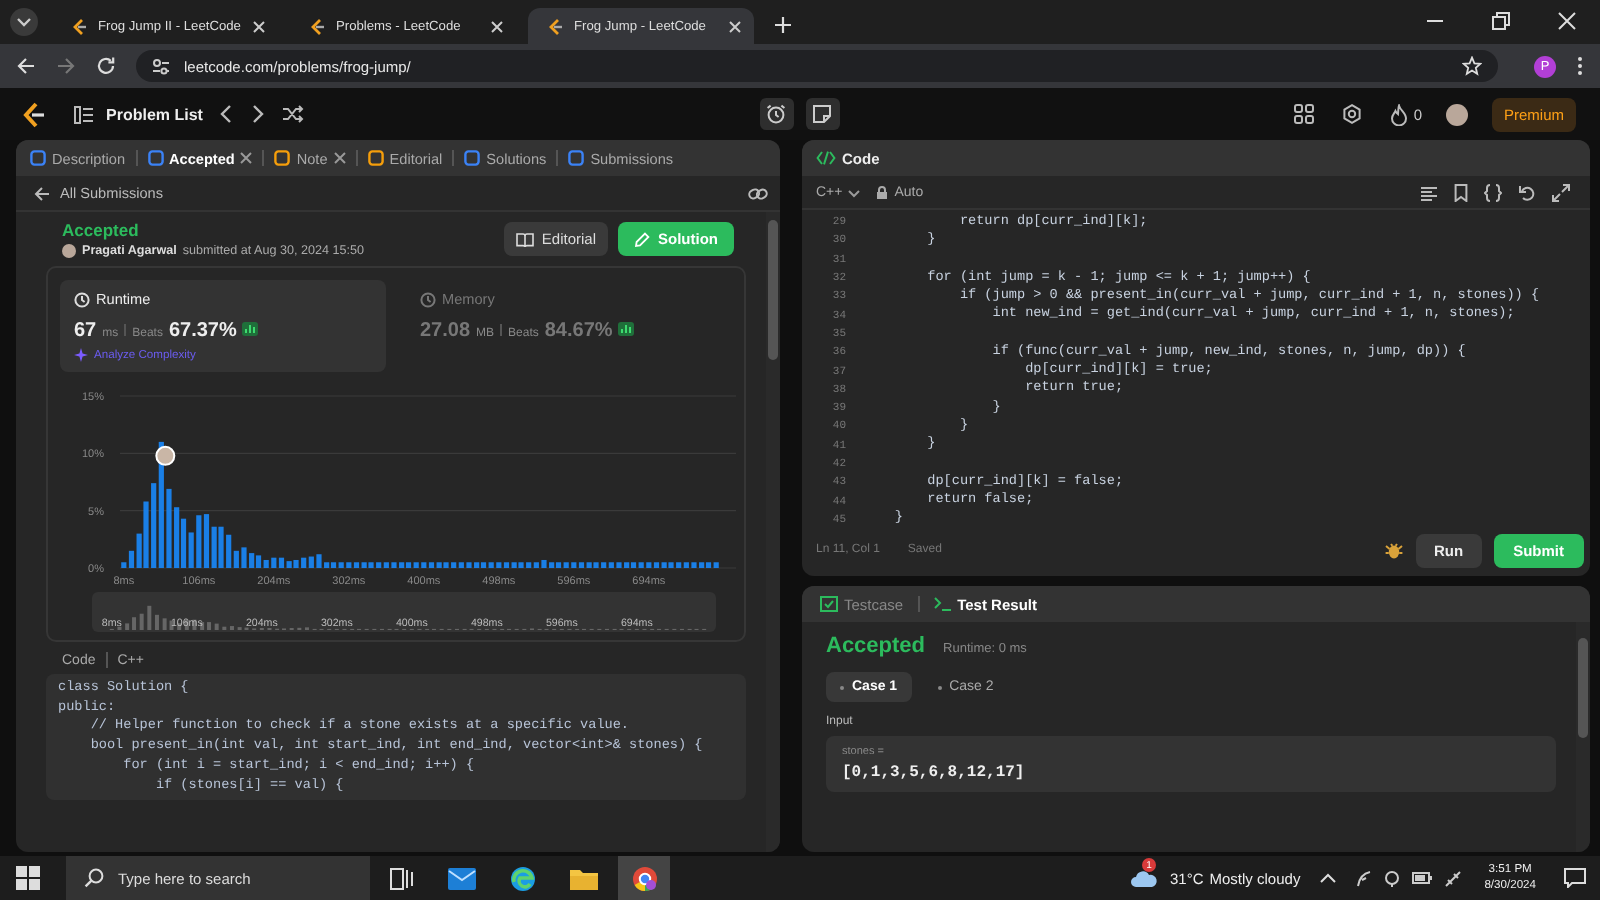 The image size is (1600, 900). Describe the element at coordinates (258, 114) in the screenshot. I see `next-icon` at that location.